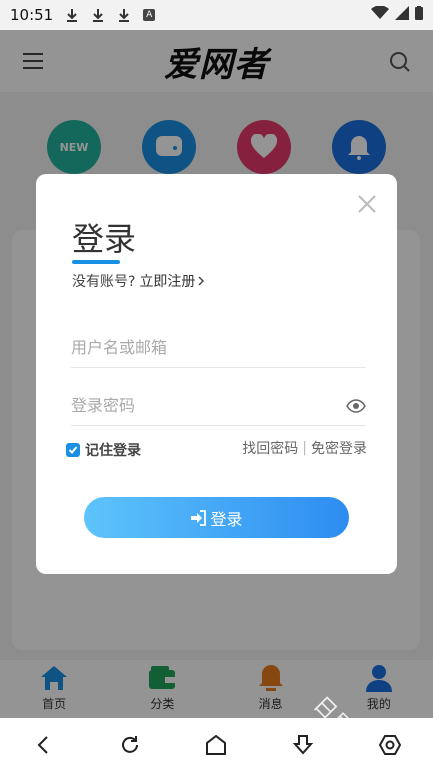 The width and height of the screenshot is (433, 771). What do you see at coordinates (73, 450) in the screenshot?
I see `remember-checkbox` at bounding box center [73, 450].